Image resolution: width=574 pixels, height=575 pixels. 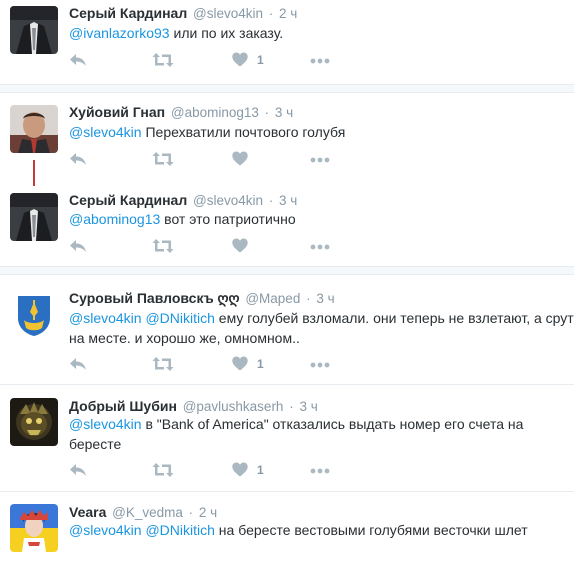 I want to click on tweet-text: @ivanlazorko93 или по их заказу., so click(x=319, y=33).